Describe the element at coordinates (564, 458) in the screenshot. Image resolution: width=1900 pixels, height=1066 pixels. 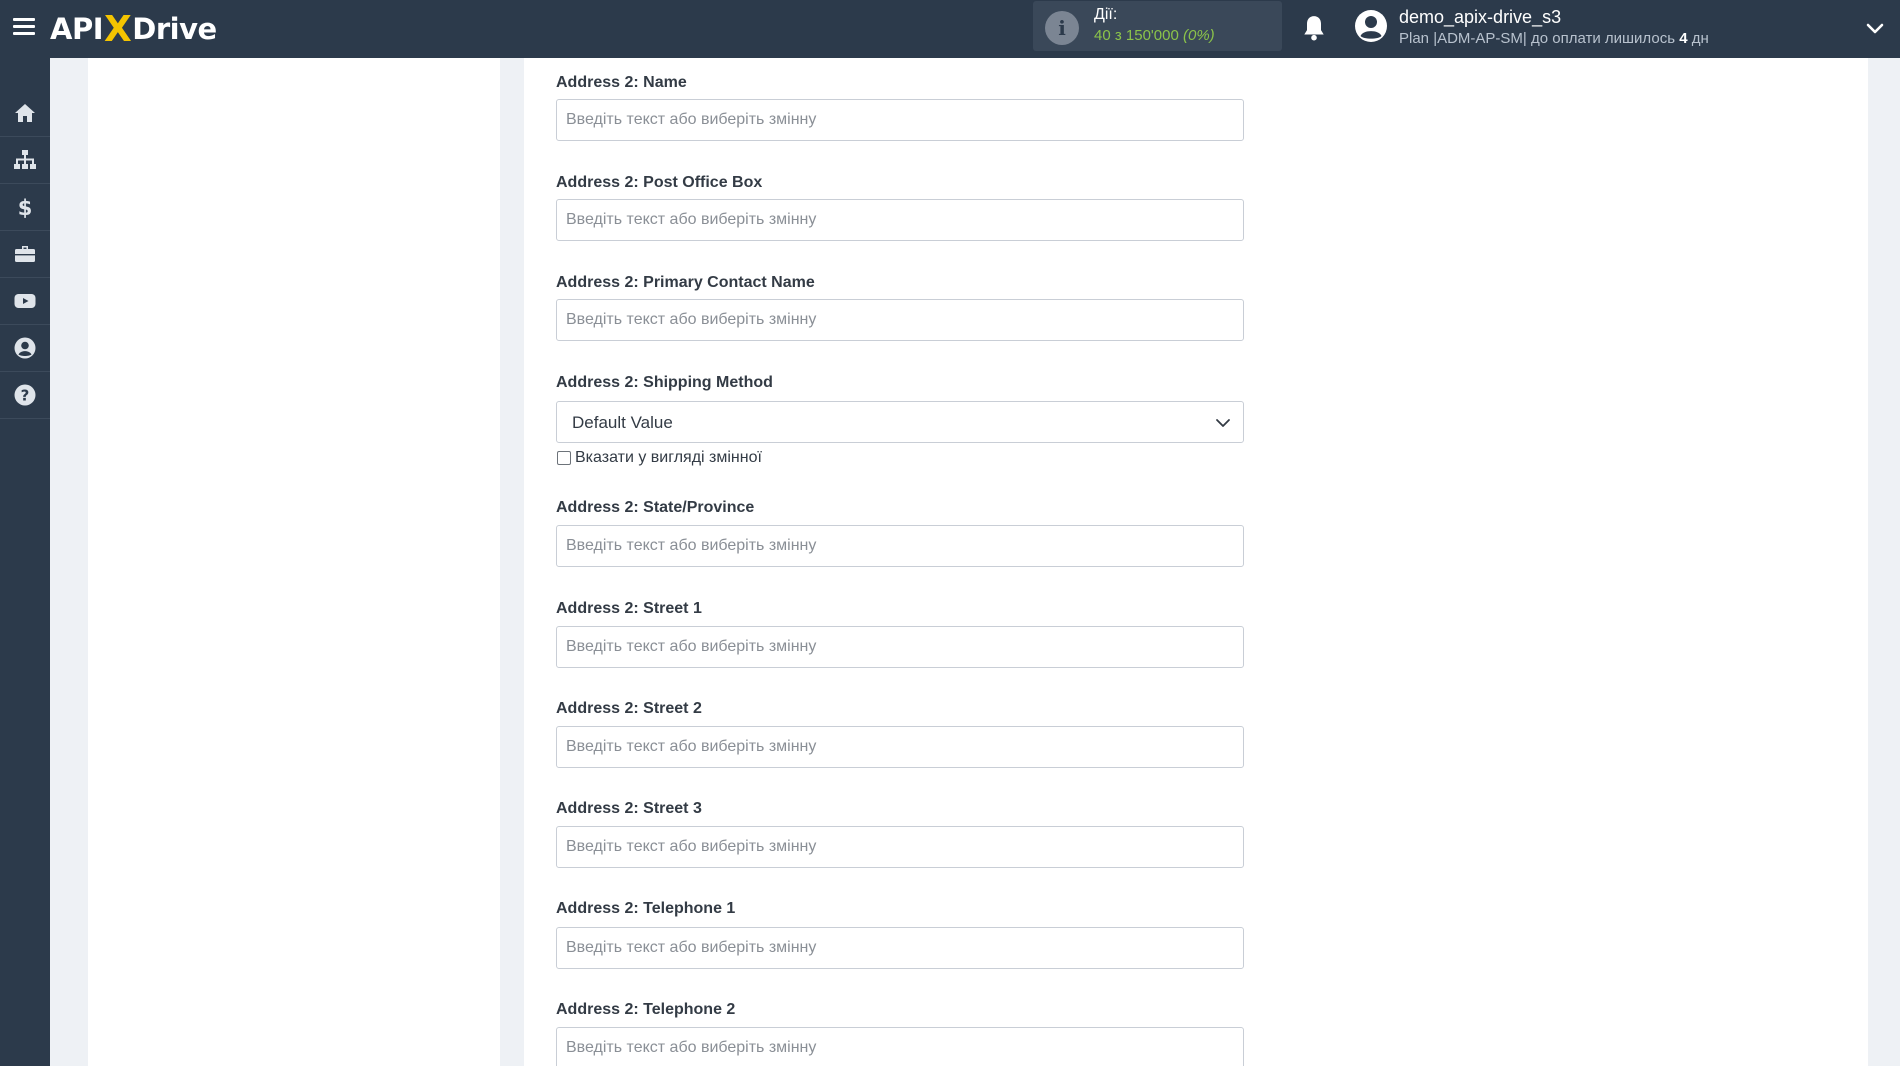
I see `as-variable-checkbox` at that location.